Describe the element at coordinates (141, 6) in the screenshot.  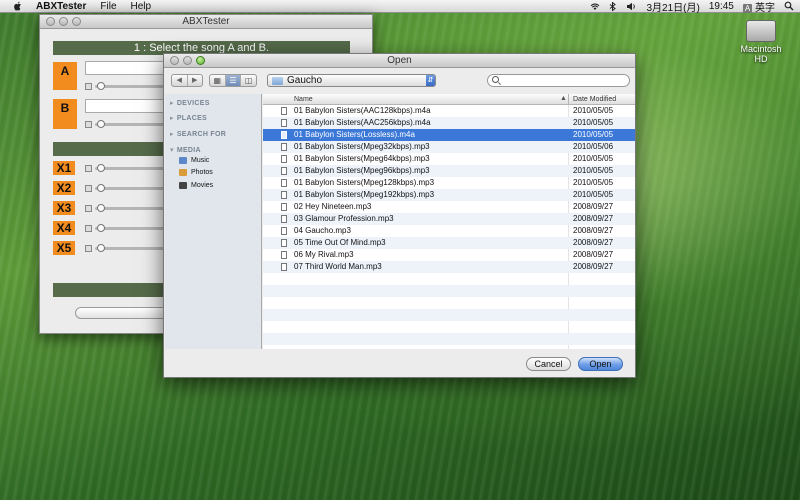
I see `menu-help: Help` at that location.